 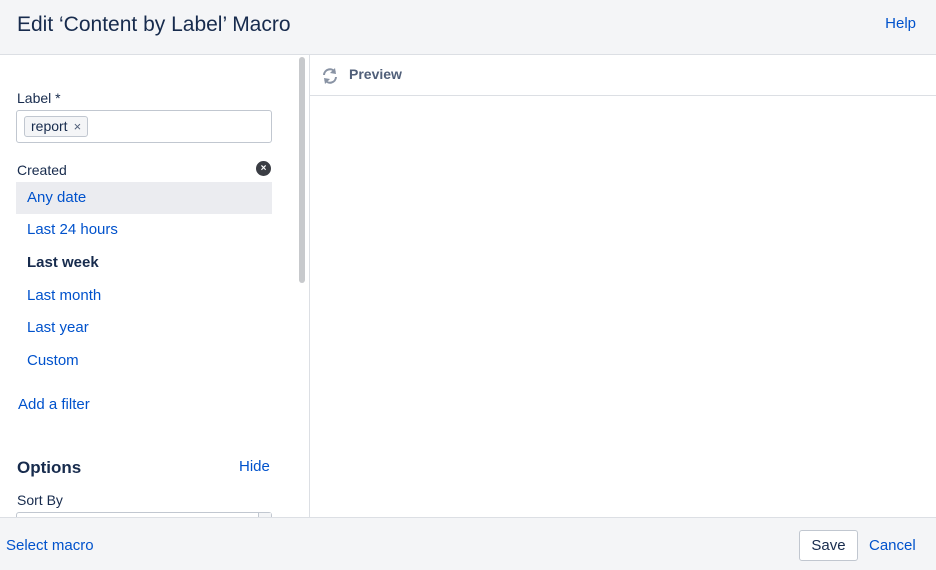 I want to click on date-option-last-24-hours: Last 24 hours, so click(x=144, y=230).